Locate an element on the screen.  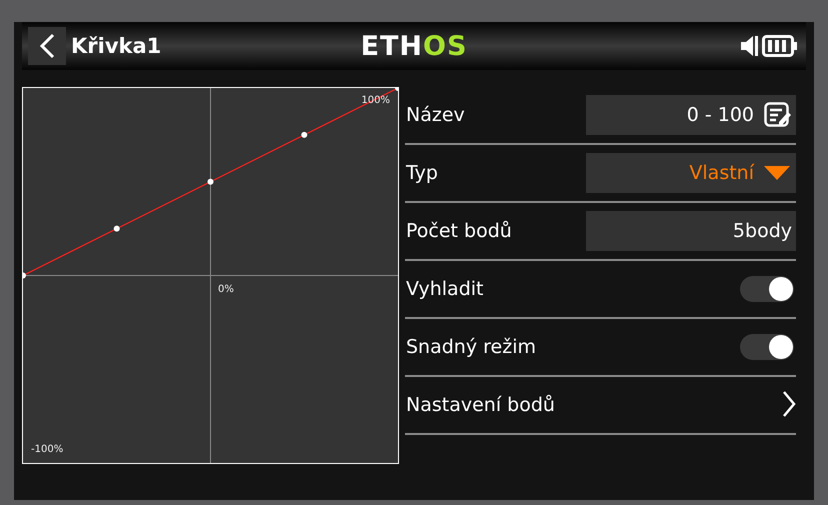
axis-label: 0% is located at coordinates (226, 289).